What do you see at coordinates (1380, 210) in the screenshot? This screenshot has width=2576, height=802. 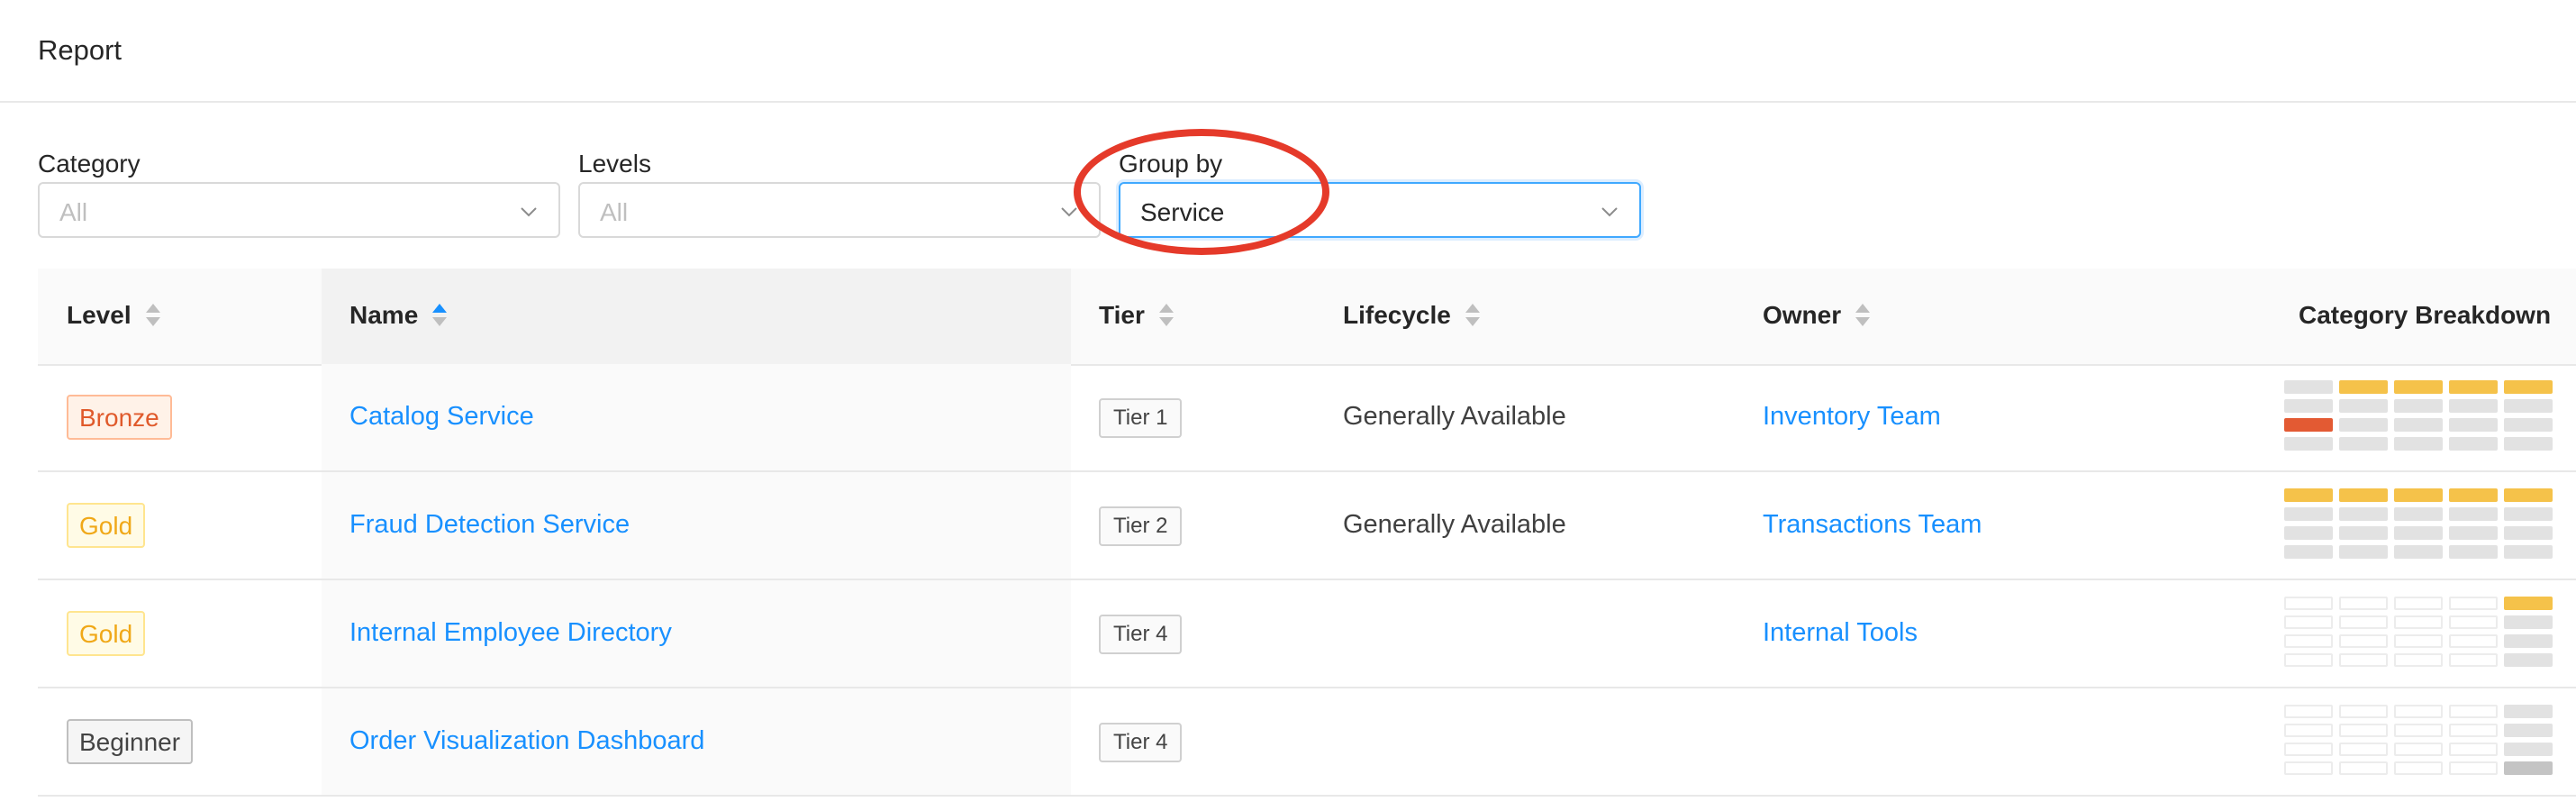 I see `group-by-select: Service` at bounding box center [1380, 210].